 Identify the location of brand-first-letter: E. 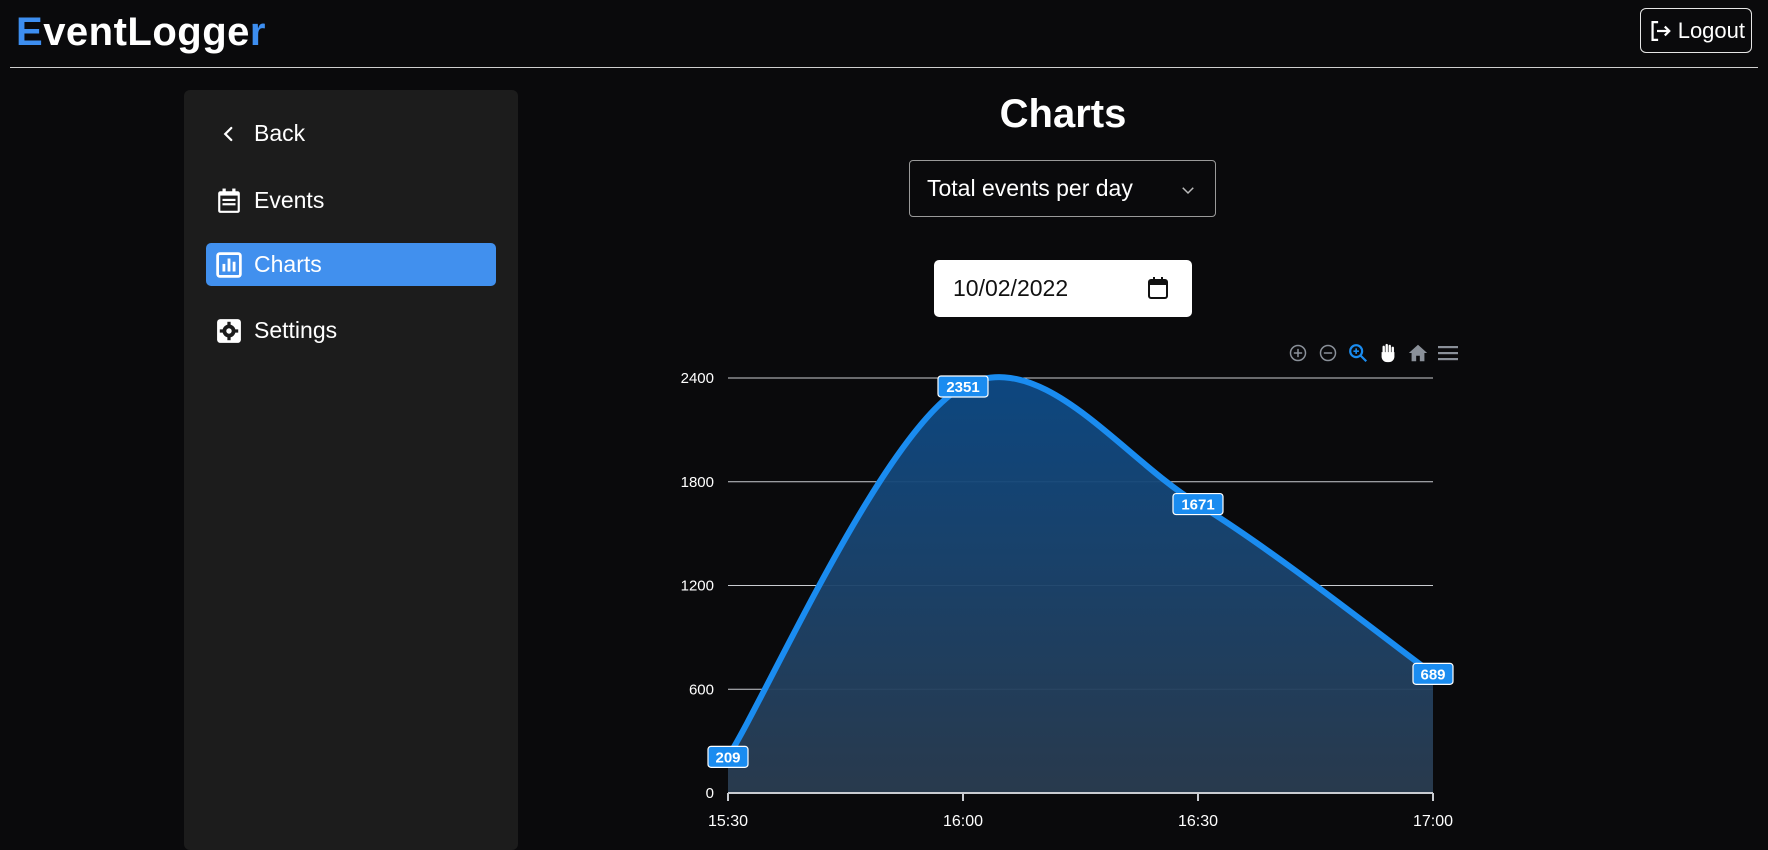
(30, 32).